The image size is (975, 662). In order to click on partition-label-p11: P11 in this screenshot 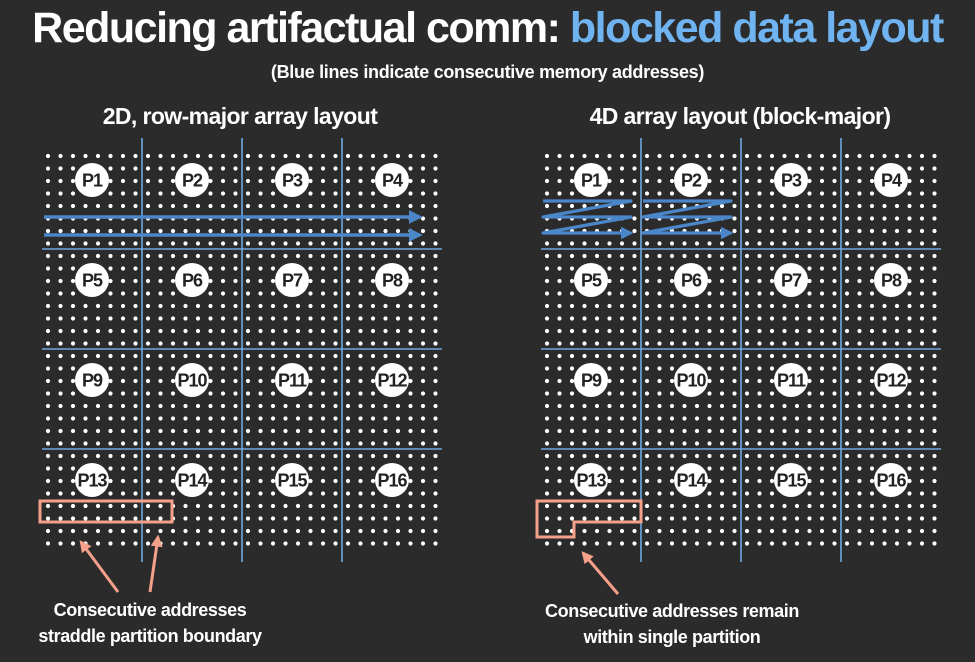, I will do `click(292, 381)`.